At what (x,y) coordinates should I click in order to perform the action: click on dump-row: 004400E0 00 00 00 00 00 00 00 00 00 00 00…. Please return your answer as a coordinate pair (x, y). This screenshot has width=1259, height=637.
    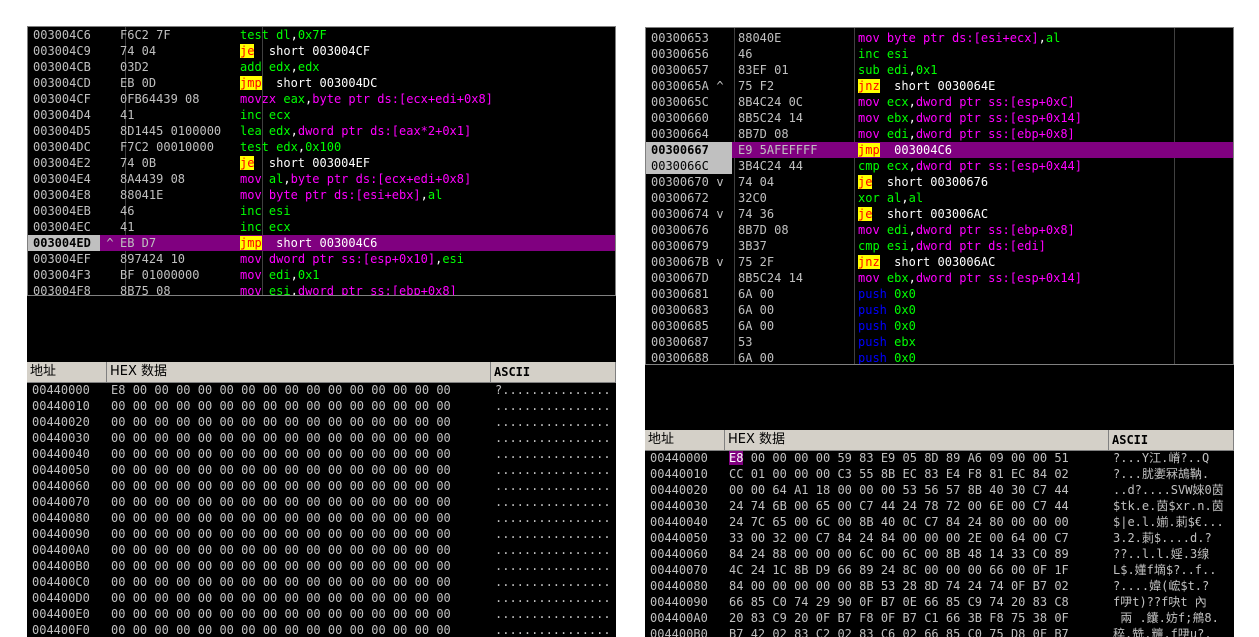
    Looking at the image, I should click on (321, 614).